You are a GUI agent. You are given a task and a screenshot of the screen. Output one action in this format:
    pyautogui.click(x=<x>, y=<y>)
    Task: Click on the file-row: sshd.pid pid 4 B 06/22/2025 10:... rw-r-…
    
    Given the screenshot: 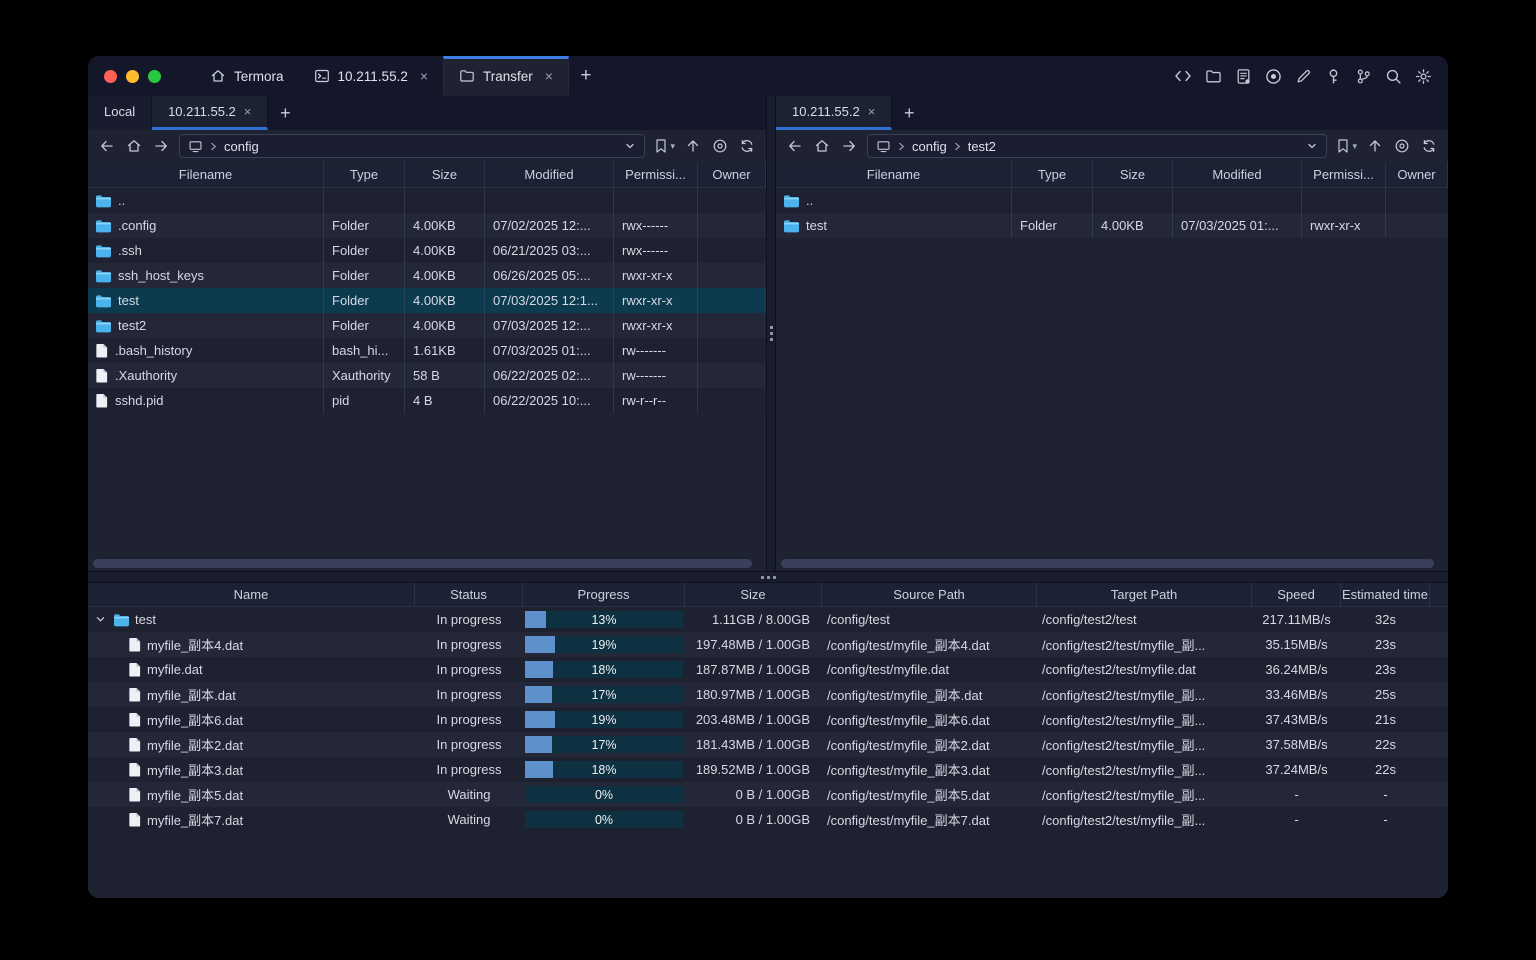 What is the action you would take?
    pyautogui.click(x=427, y=400)
    